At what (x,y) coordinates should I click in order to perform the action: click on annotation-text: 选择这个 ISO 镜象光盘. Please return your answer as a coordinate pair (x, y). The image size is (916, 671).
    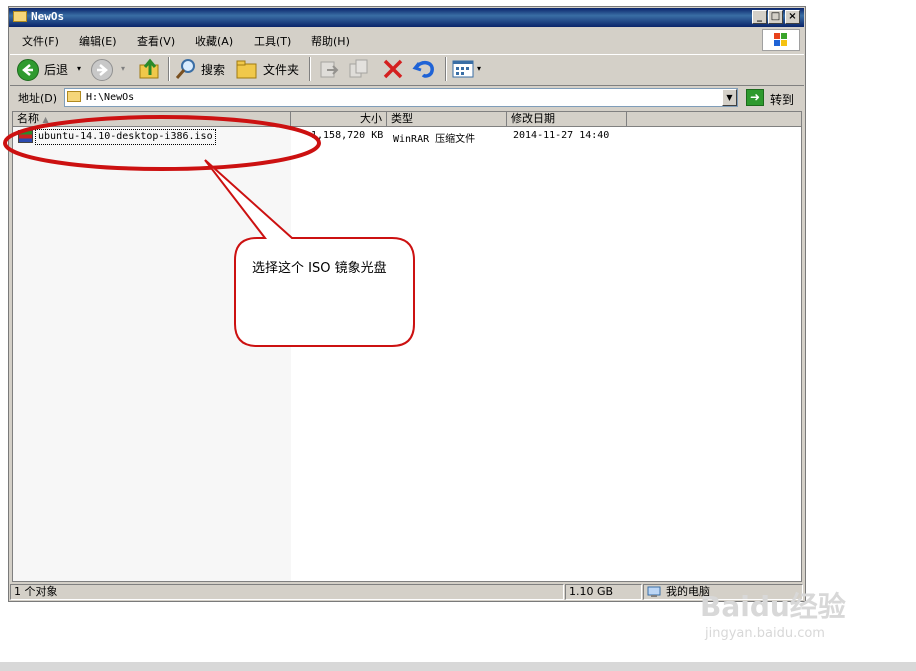
    Looking at the image, I should click on (319, 268).